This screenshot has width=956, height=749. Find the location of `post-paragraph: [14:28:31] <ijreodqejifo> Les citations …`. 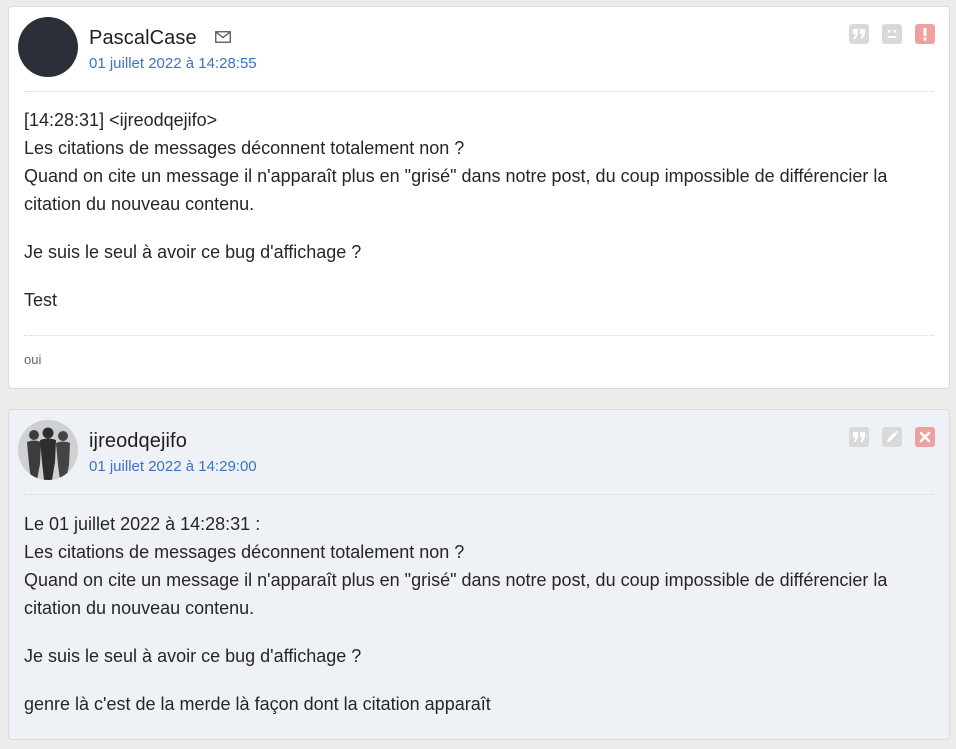

post-paragraph: [14:28:31] <ijreodqejifo> Les citations … is located at coordinates (476, 162).